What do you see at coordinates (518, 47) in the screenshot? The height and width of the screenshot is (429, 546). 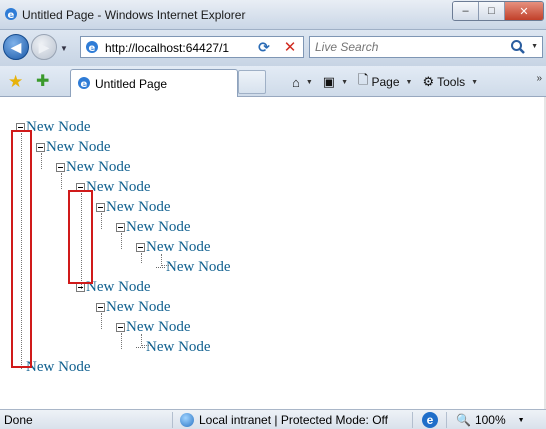 I see `search-icon` at bounding box center [518, 47].